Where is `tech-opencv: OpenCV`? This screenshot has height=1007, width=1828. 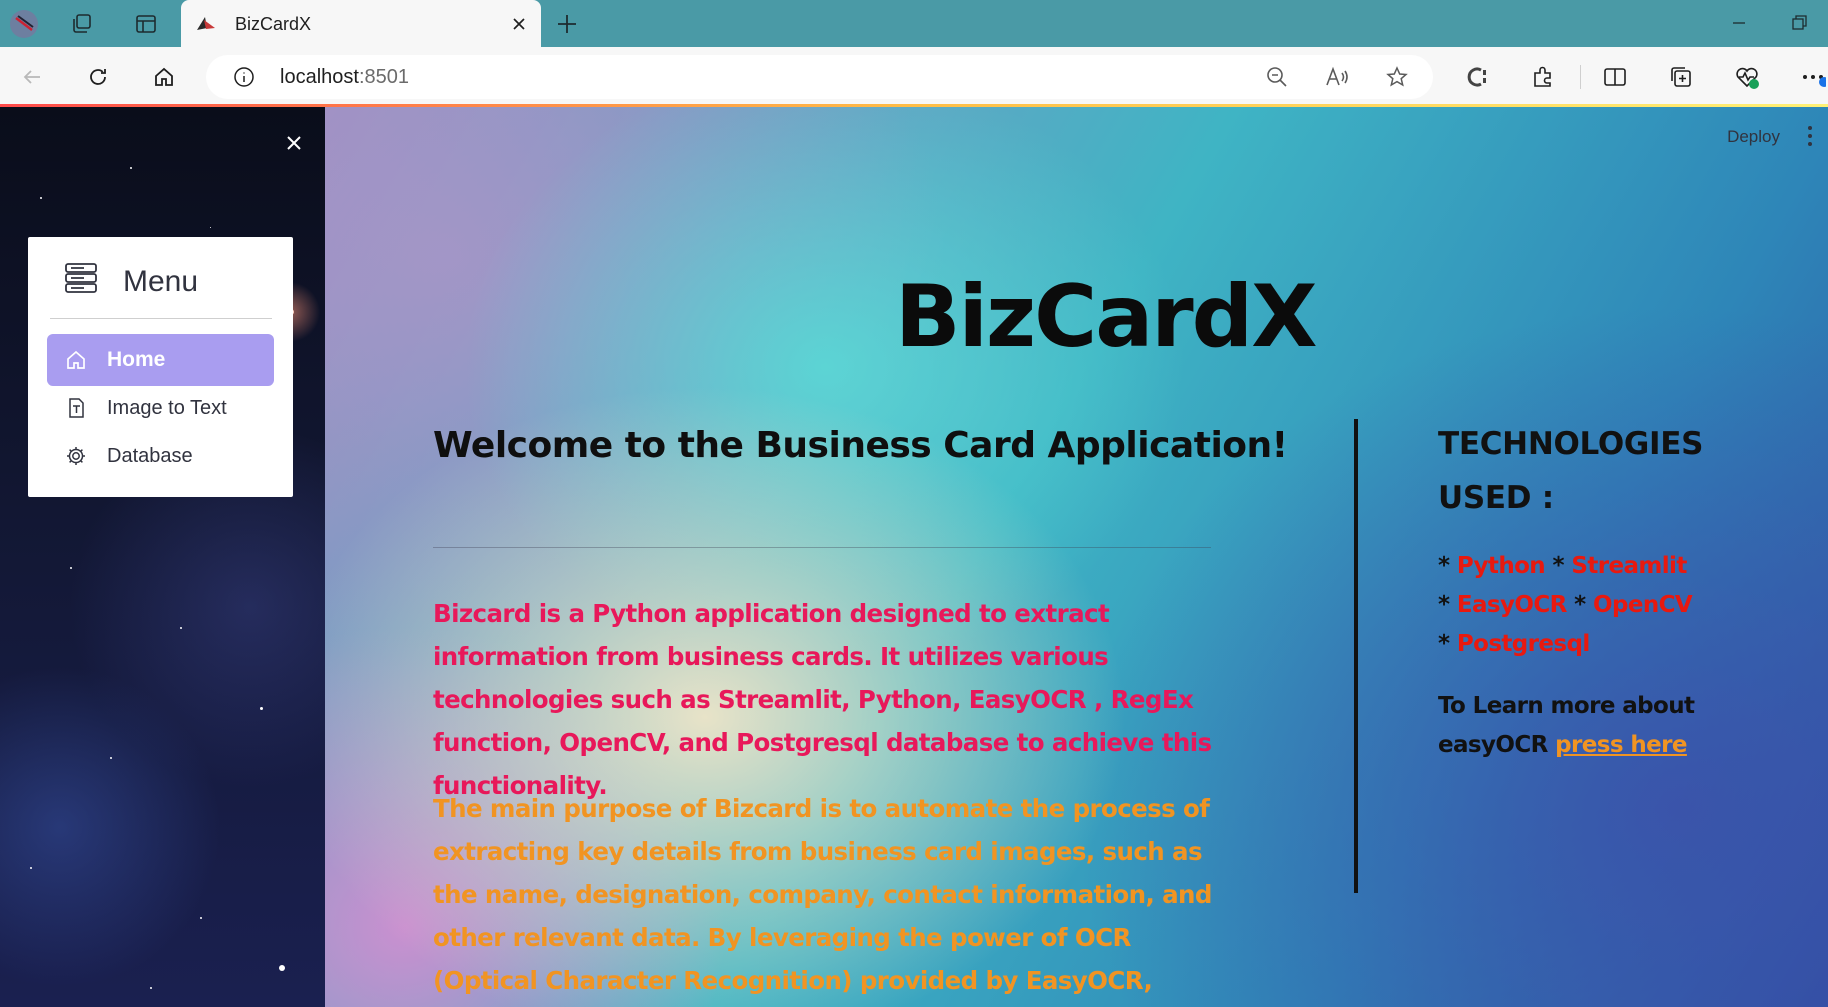 tech-opencv: OpenCV is located at coordinates (1643, 605).